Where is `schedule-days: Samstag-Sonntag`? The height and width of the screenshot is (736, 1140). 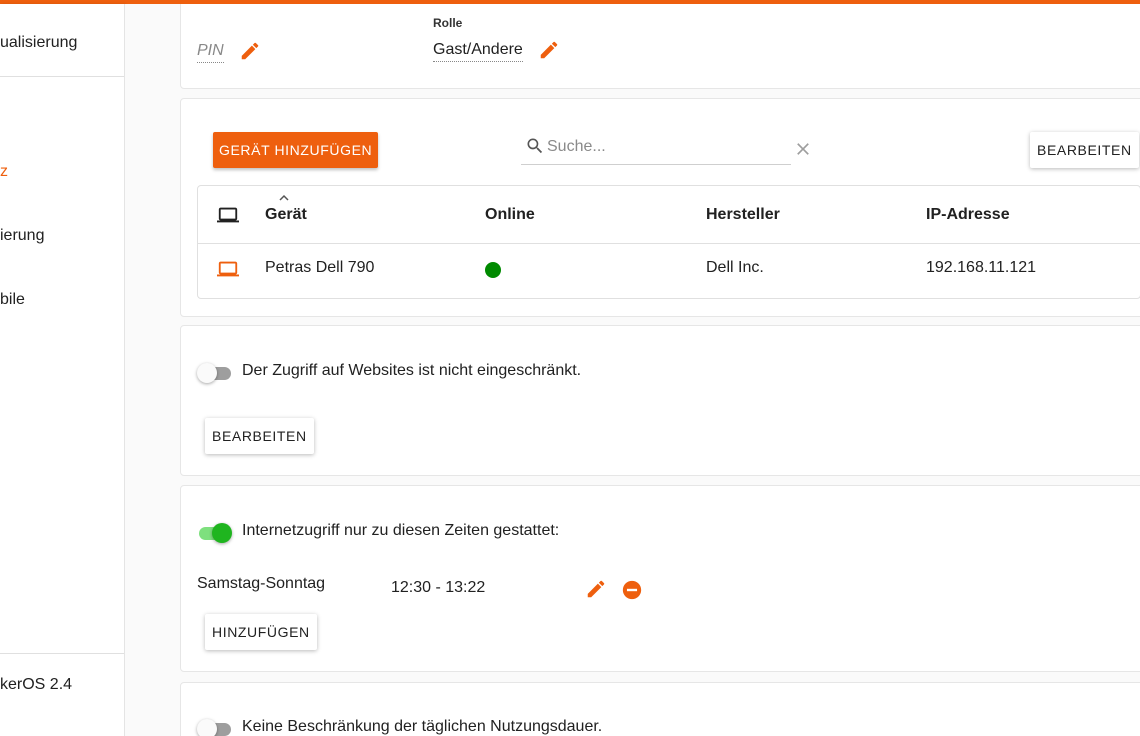
schedule-days: Samstag-Sonntag is located at coordinates (261, 583).